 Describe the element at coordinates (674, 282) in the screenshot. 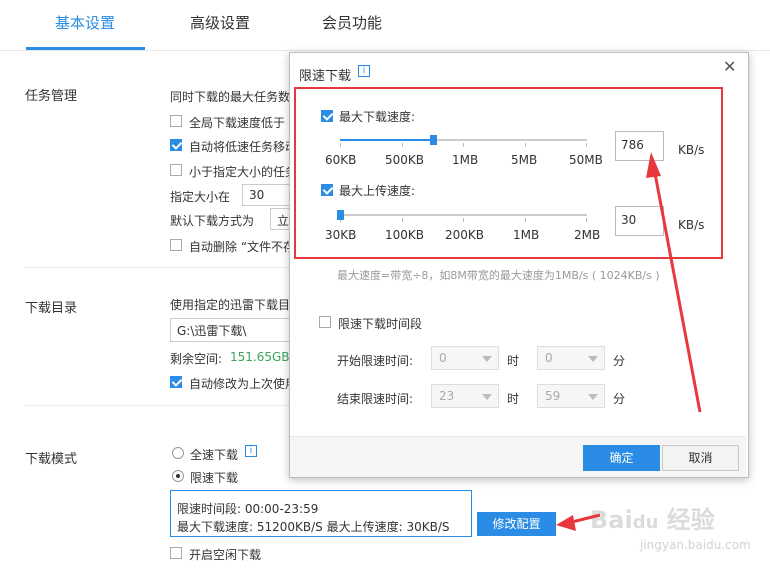

I see `annotation-arrow-up` at that location.